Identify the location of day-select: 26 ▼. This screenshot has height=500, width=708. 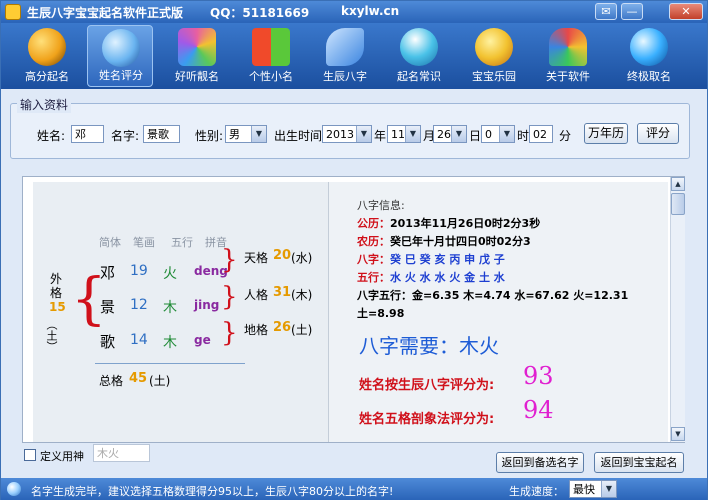
(450, 134).